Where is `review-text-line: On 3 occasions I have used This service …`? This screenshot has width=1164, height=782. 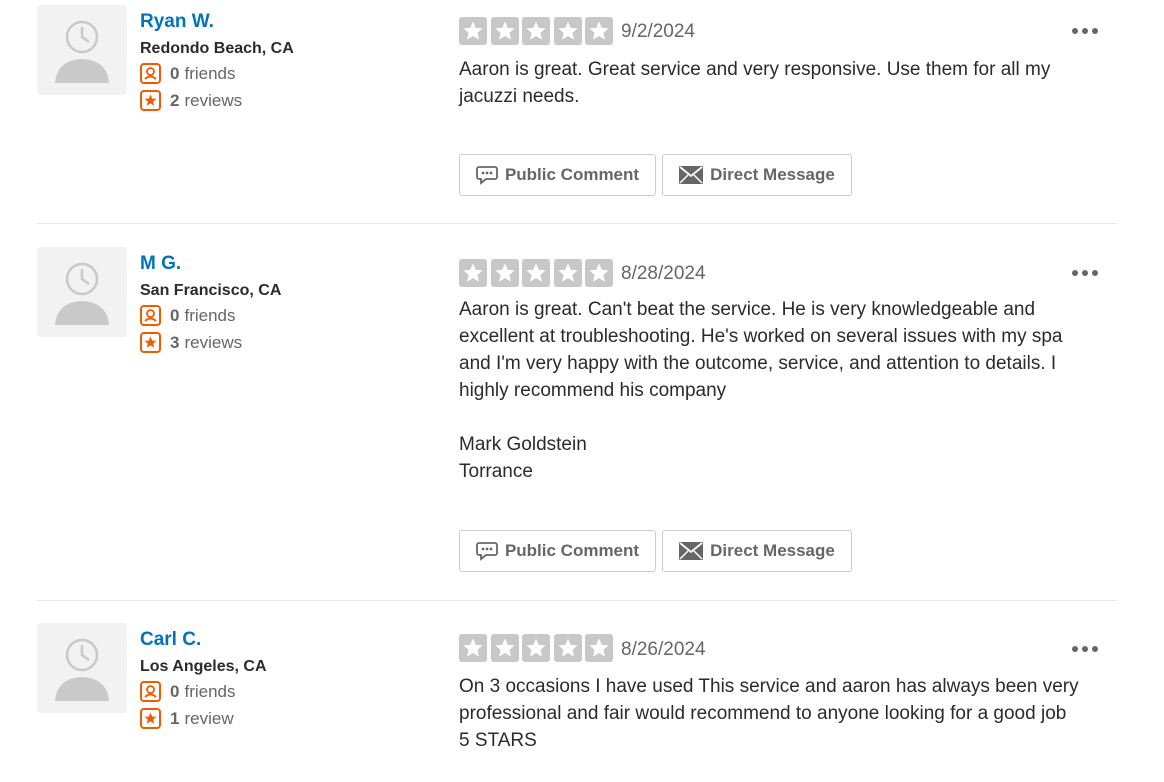 review-text-line: On 3 occasions I have used This service … is located at coordinates (769, 700).